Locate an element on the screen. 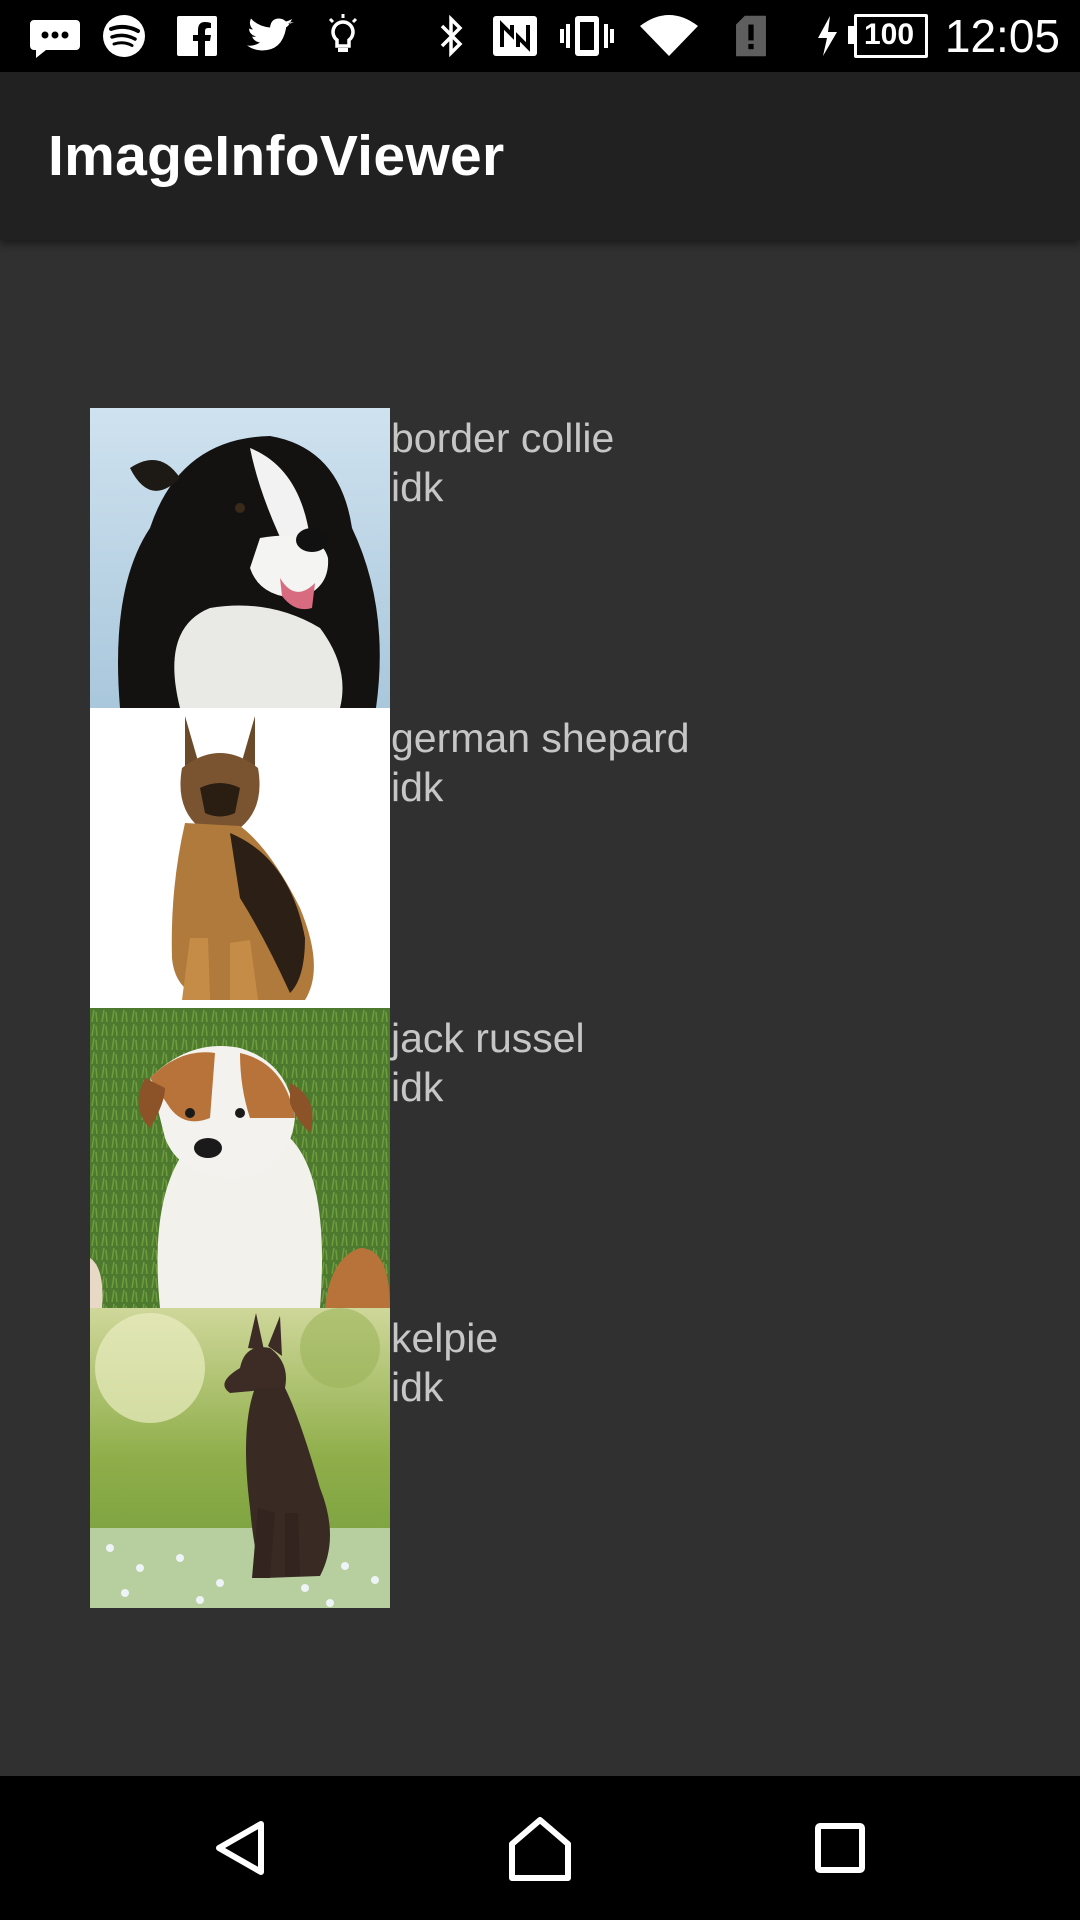  item-name: kelpie is located at coordinates (445, 1338).